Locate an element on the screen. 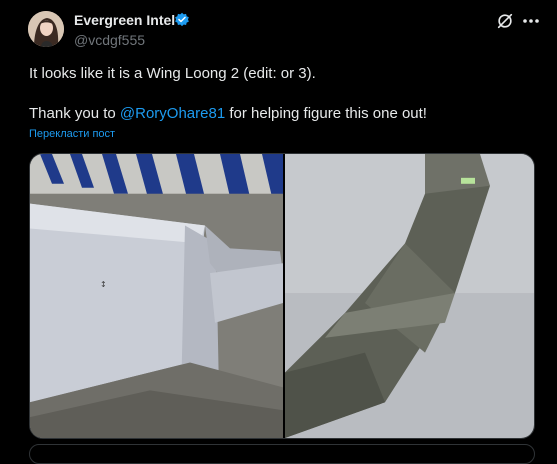  verified-badge-icon is located at coordinates (182, 19).